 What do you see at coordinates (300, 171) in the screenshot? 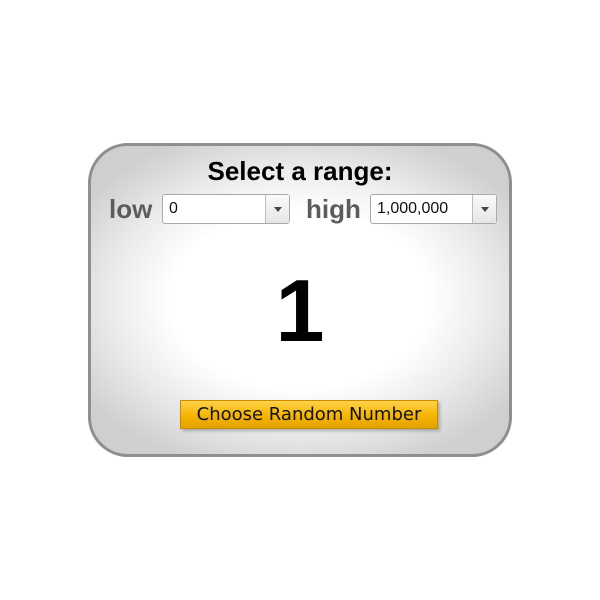
I see `widget-title: Select a range:` at bounding box center [300, 171].